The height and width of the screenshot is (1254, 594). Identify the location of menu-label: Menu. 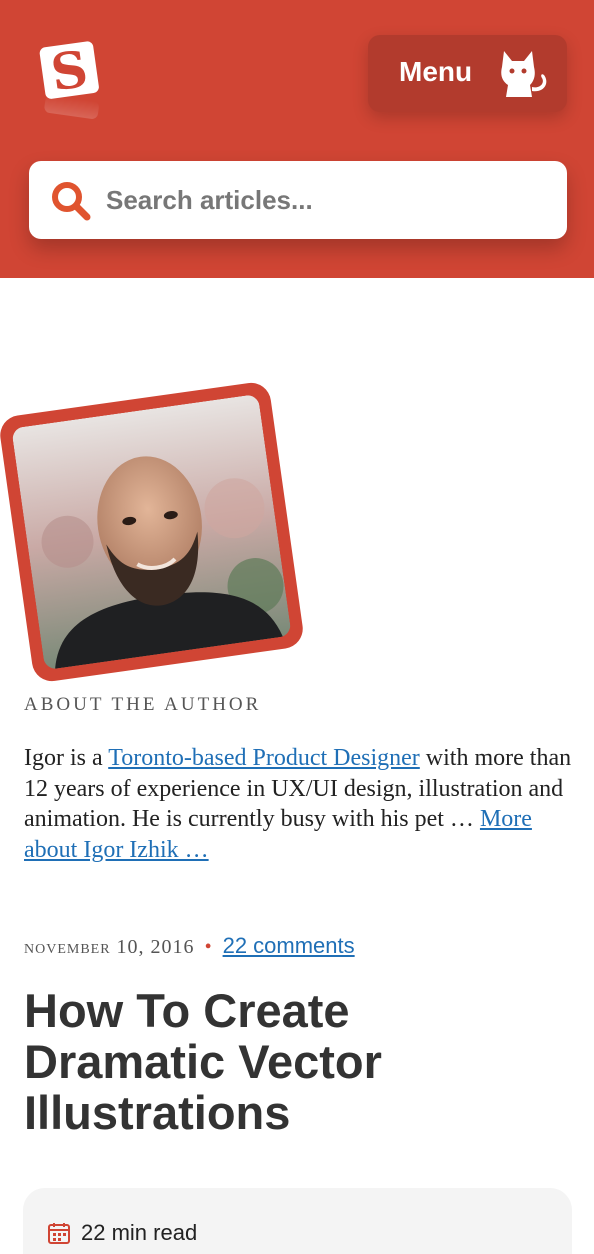
(436, 71).